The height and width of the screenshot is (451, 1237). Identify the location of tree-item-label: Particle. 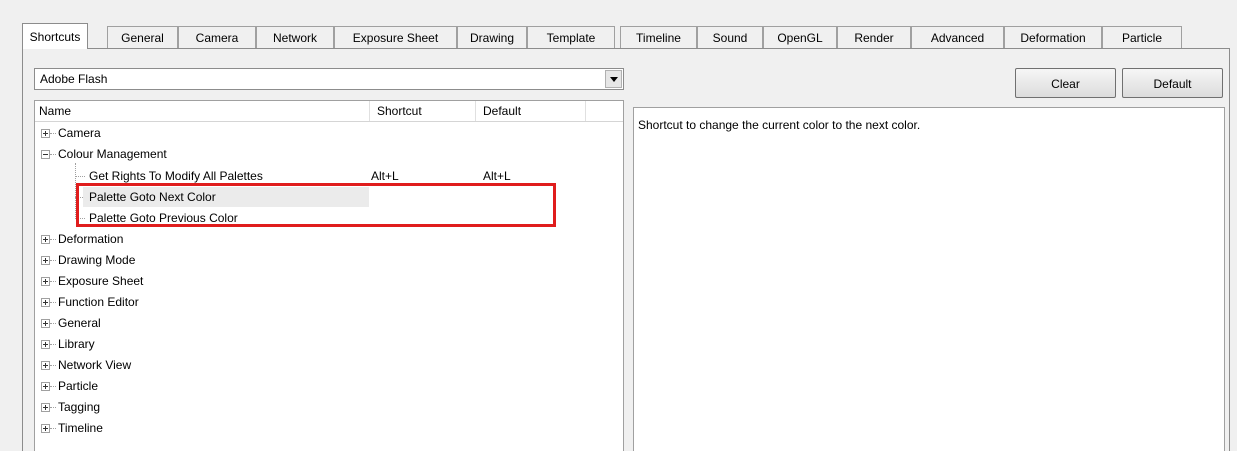
(78, 386).